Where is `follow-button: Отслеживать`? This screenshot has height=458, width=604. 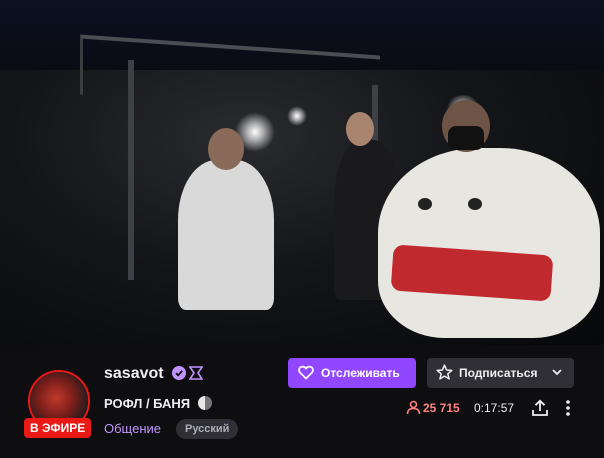 follow-button: Отслеживать is located at coordinates (352, 373).